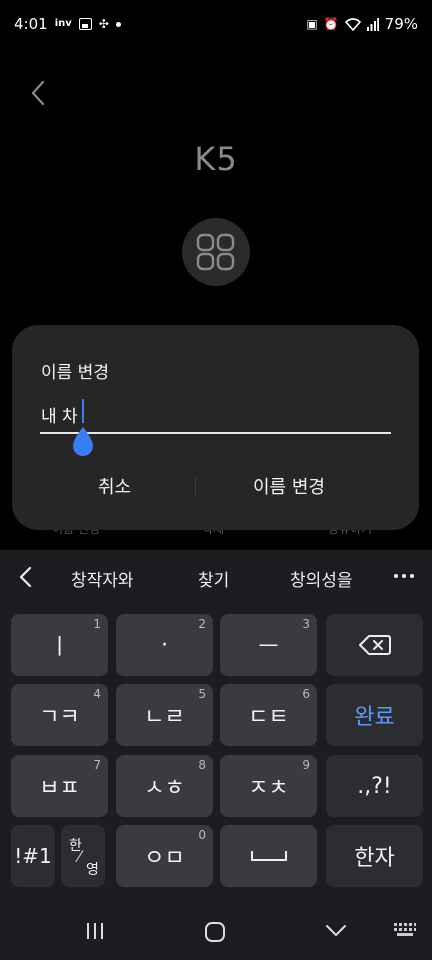 The width and height of the screenshot is (432, 960). What do you see at coordinates (306, 765) in the screenshot?
I see `key-hint: 9` at bounding box center [306, 765].